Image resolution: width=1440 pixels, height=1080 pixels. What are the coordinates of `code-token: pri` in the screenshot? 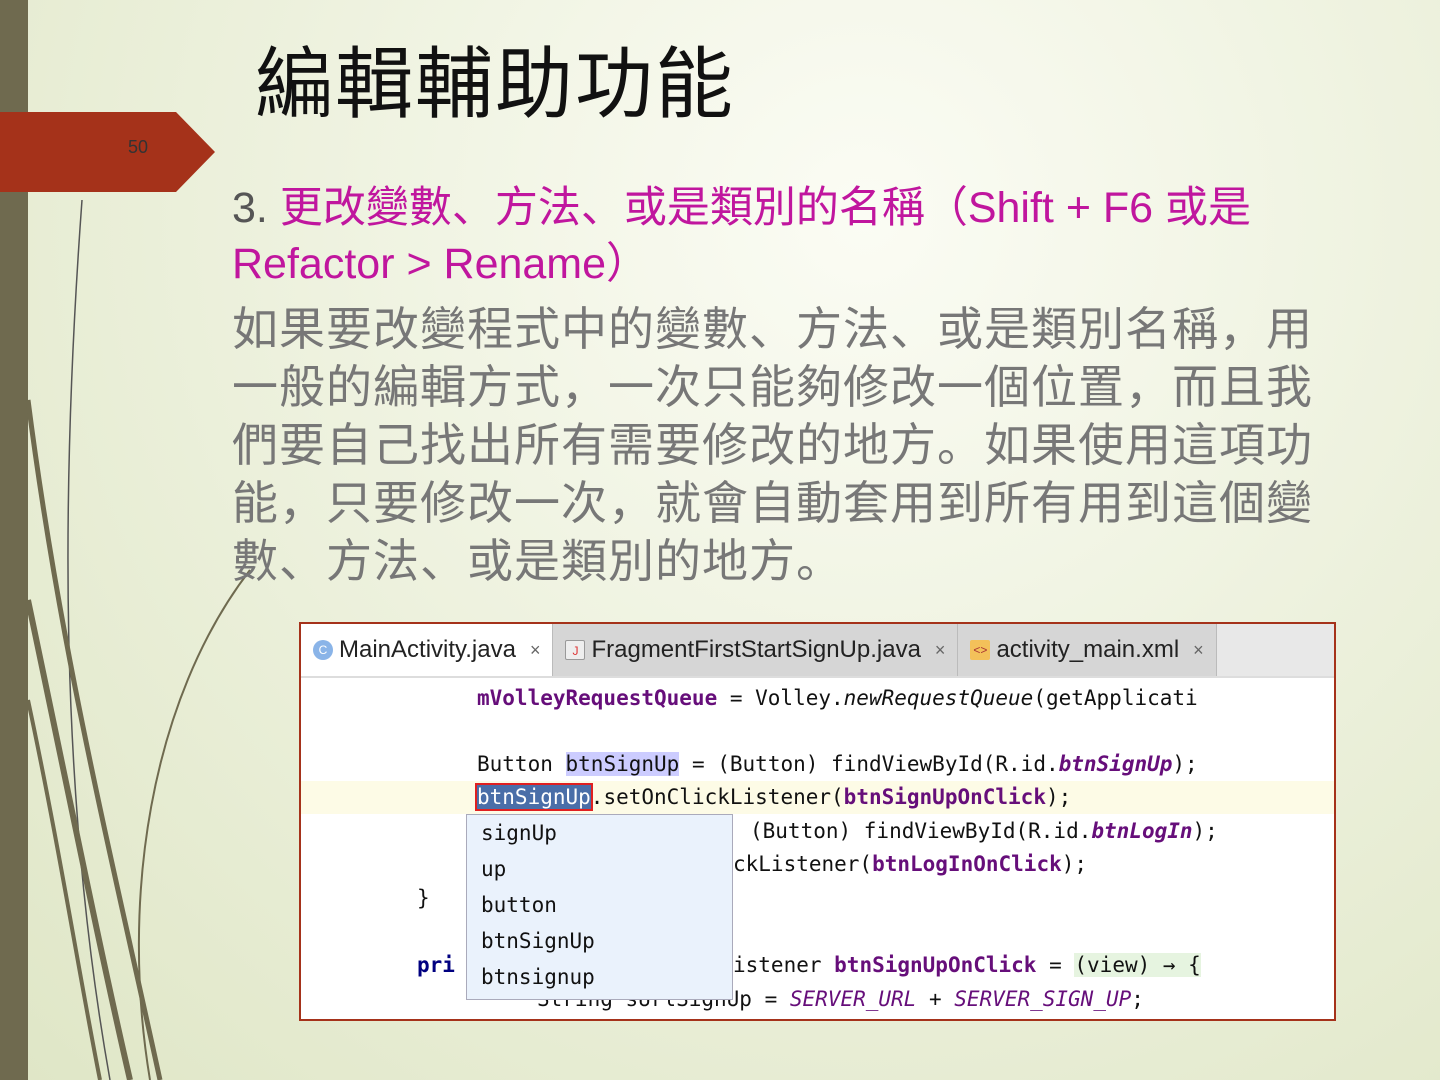 It's located at (436, 965).